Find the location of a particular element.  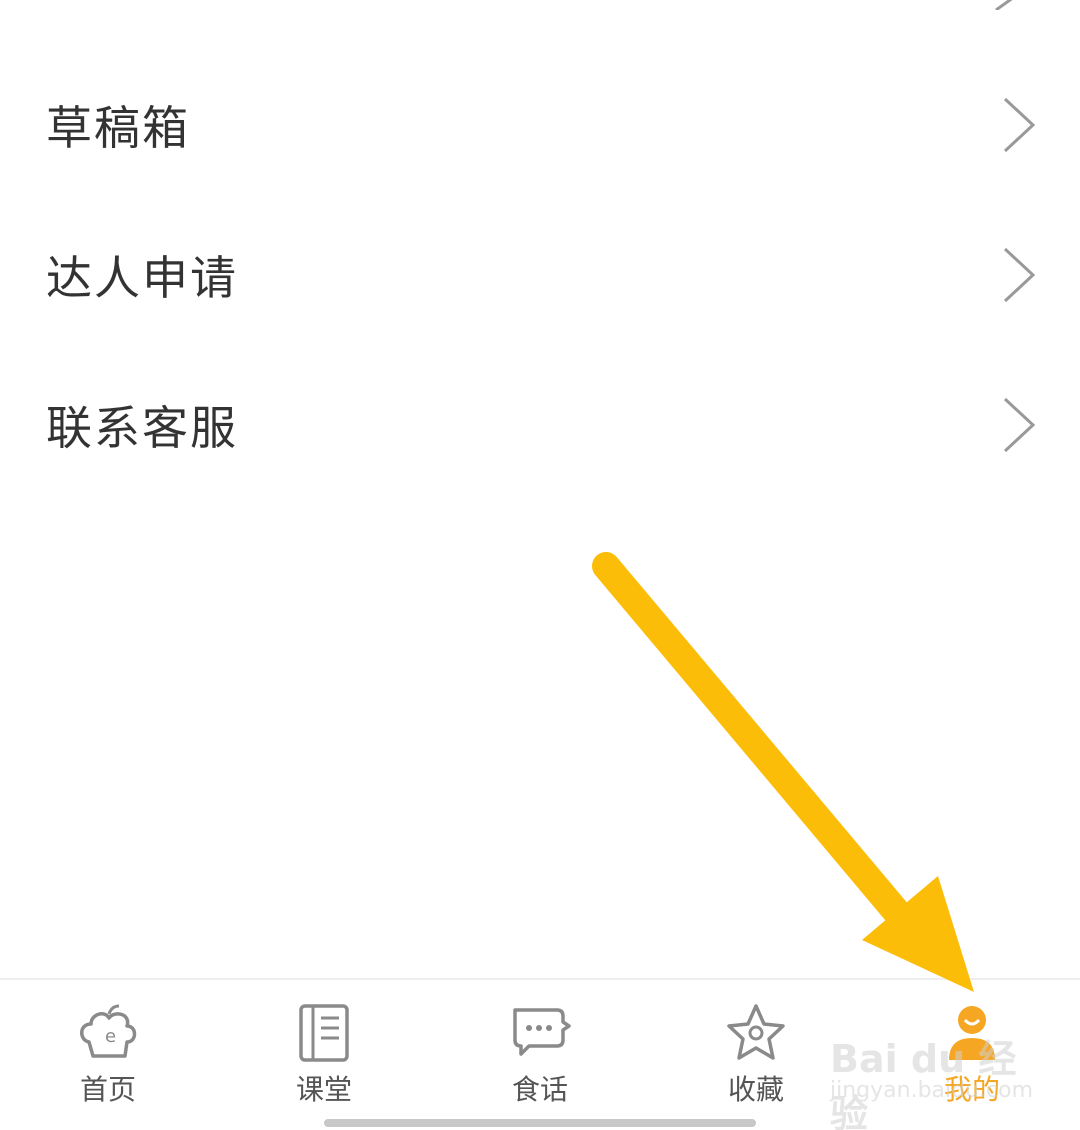

menu-item-drafts: 草稿箱 is located at coordinates (540, 125).